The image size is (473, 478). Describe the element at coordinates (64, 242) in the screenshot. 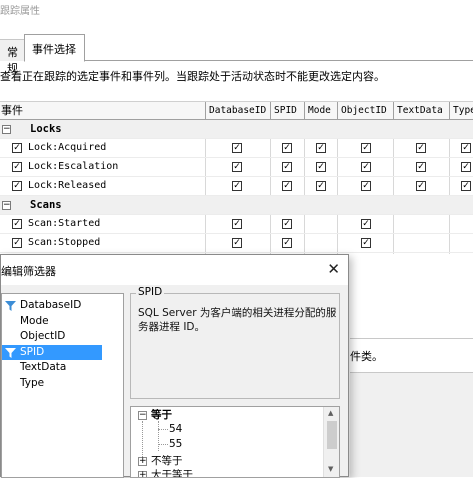

I see `event-label: Scan:Stopped` at that location.